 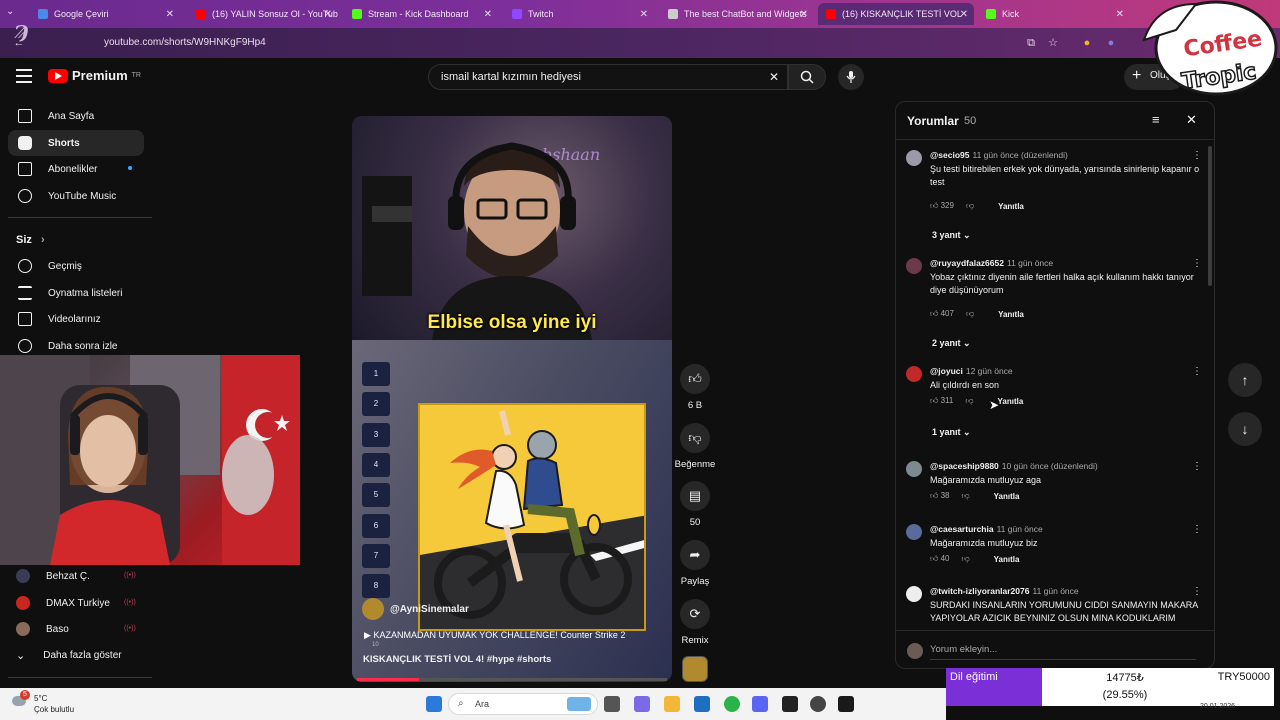 I want to click on bookmark-star-icon: ☆, so click(x=1053, y=43).